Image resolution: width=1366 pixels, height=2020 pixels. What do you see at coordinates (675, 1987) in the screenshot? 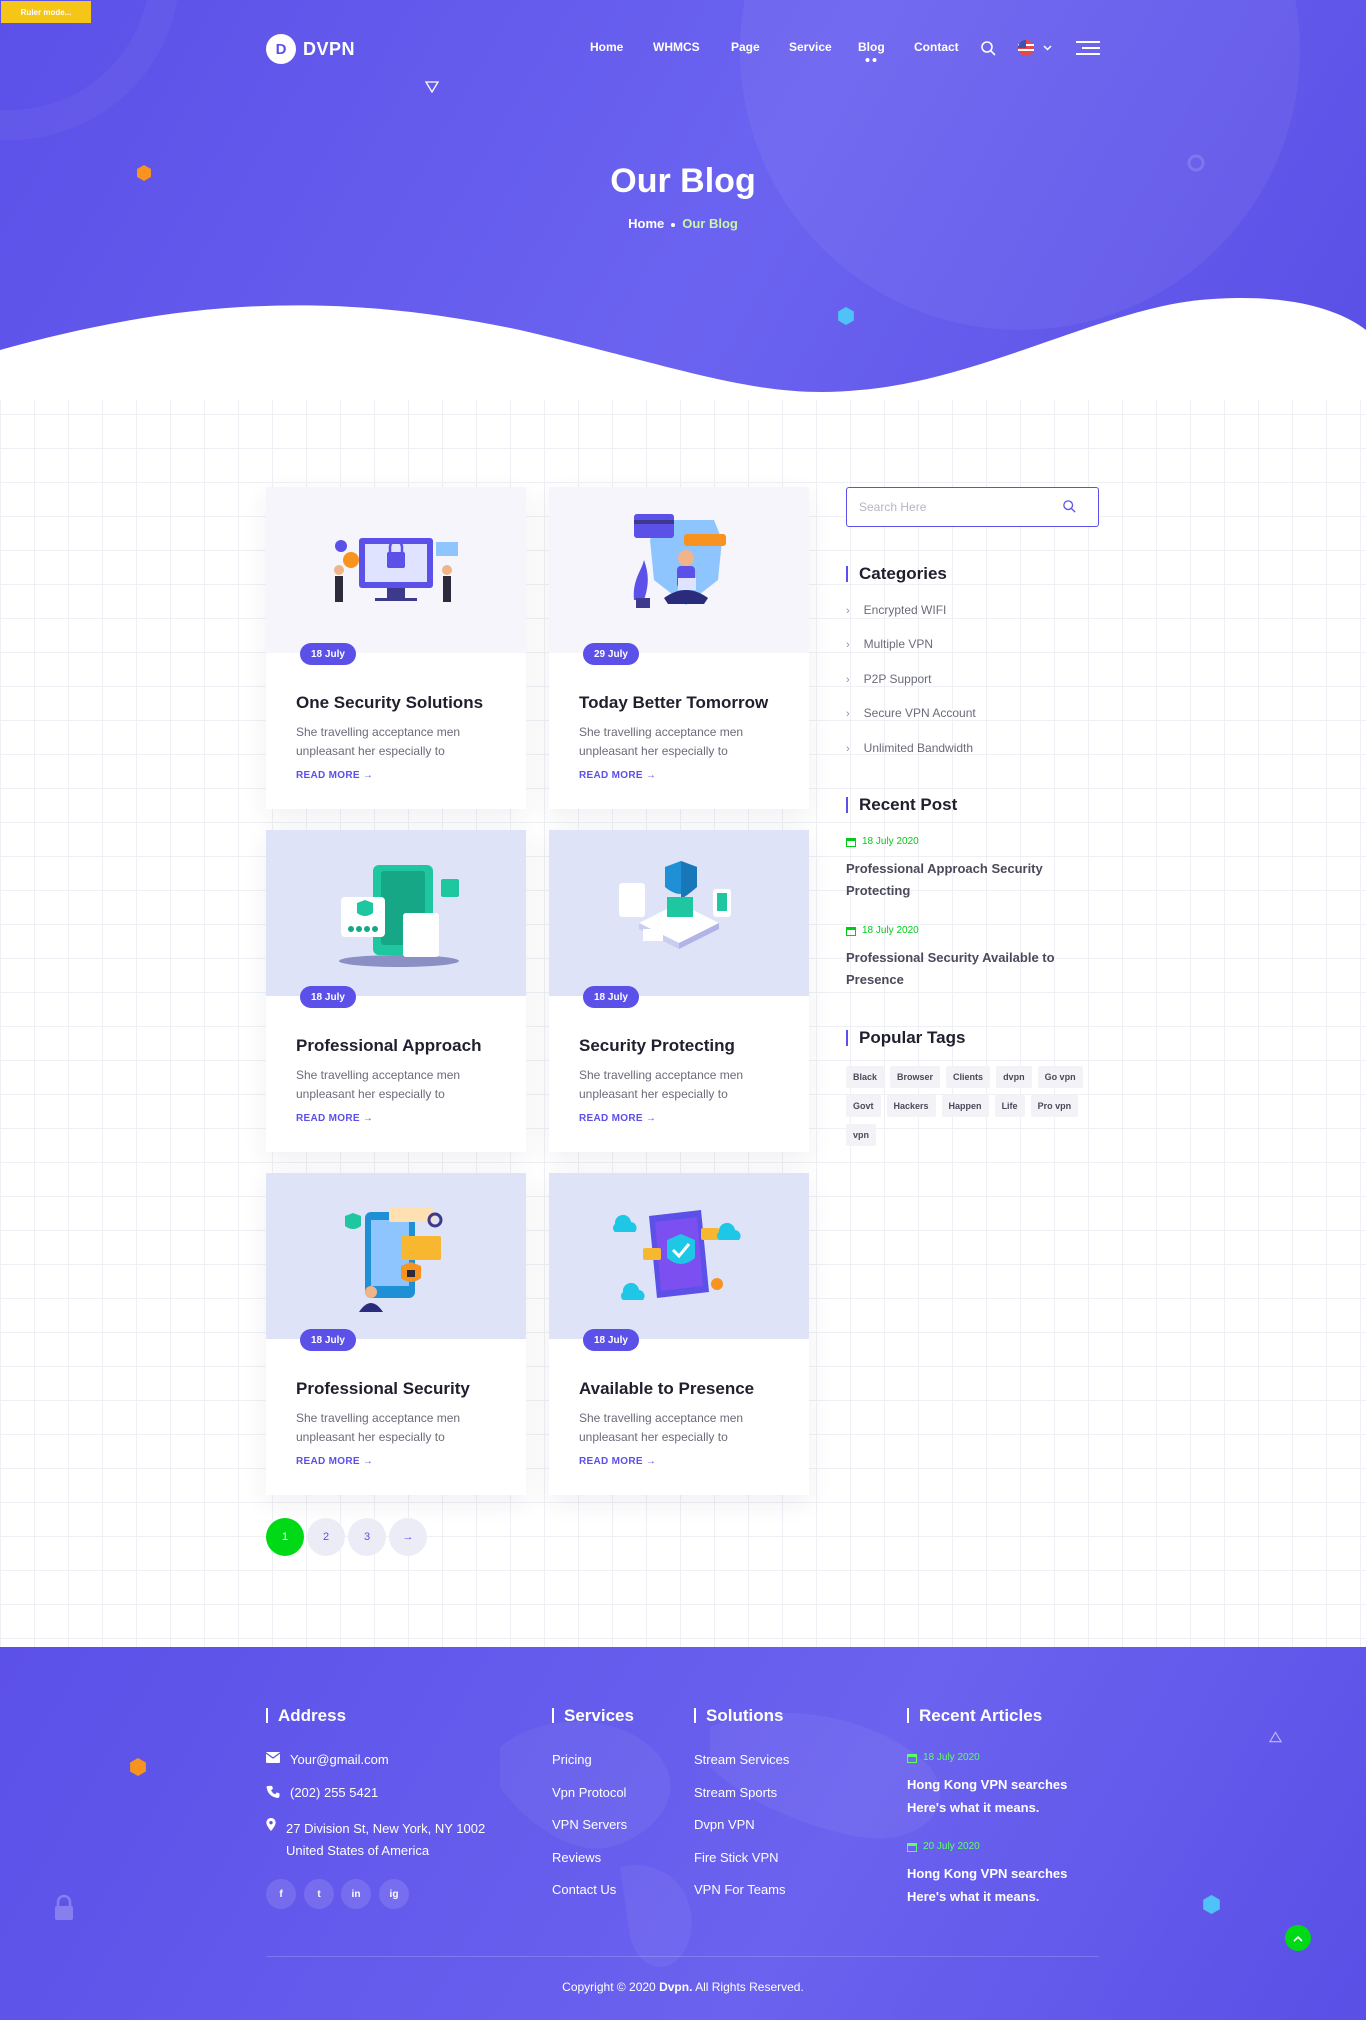
I see `copyright-brand: Dvpn.` at bounding box center [675, 1987].